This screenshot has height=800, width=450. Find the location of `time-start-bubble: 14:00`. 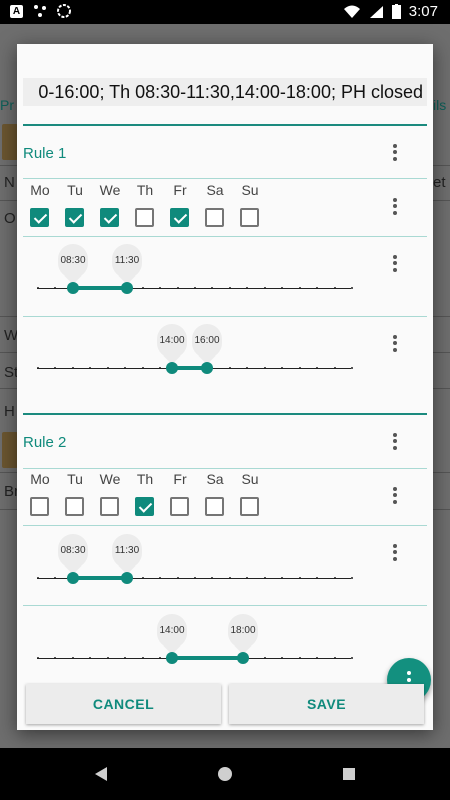

time-start-bubble: 14:00 is located at coordinates (172, 631).